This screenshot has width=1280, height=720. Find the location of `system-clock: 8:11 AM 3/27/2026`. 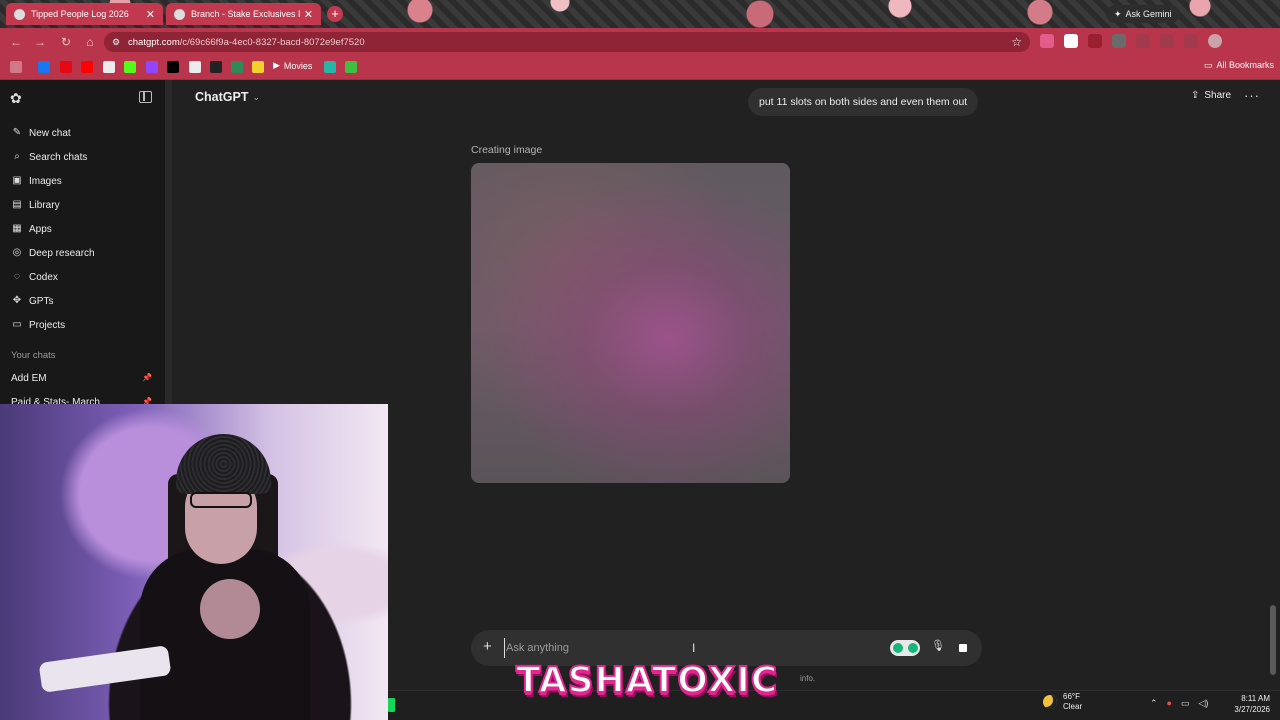

system-clock: 8:11 AM 3/27/2026 is located at coordinates (1247, 704).